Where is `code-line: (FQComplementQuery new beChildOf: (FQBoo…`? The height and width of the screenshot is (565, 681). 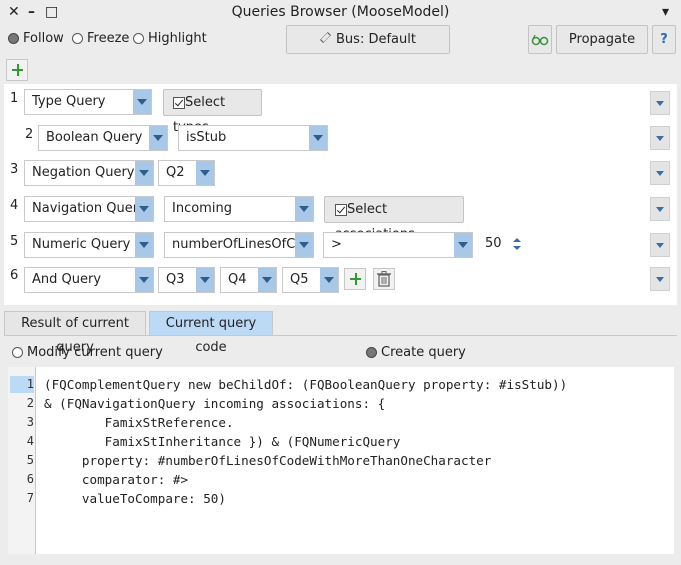 code-line: (FQComplementQuery new beChildOf: (FQBoo… is located at coordinates (306, 384).